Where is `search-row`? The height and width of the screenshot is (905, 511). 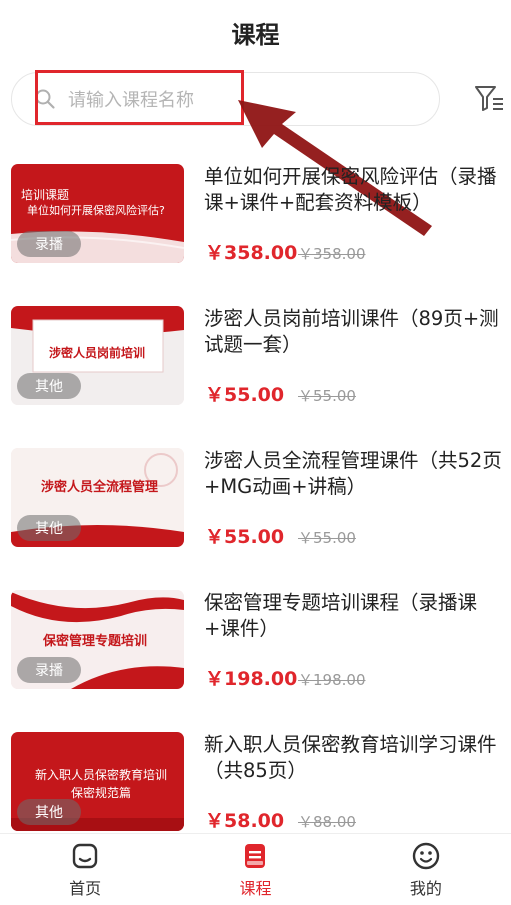
search-row is located at coordinates (255, 98).